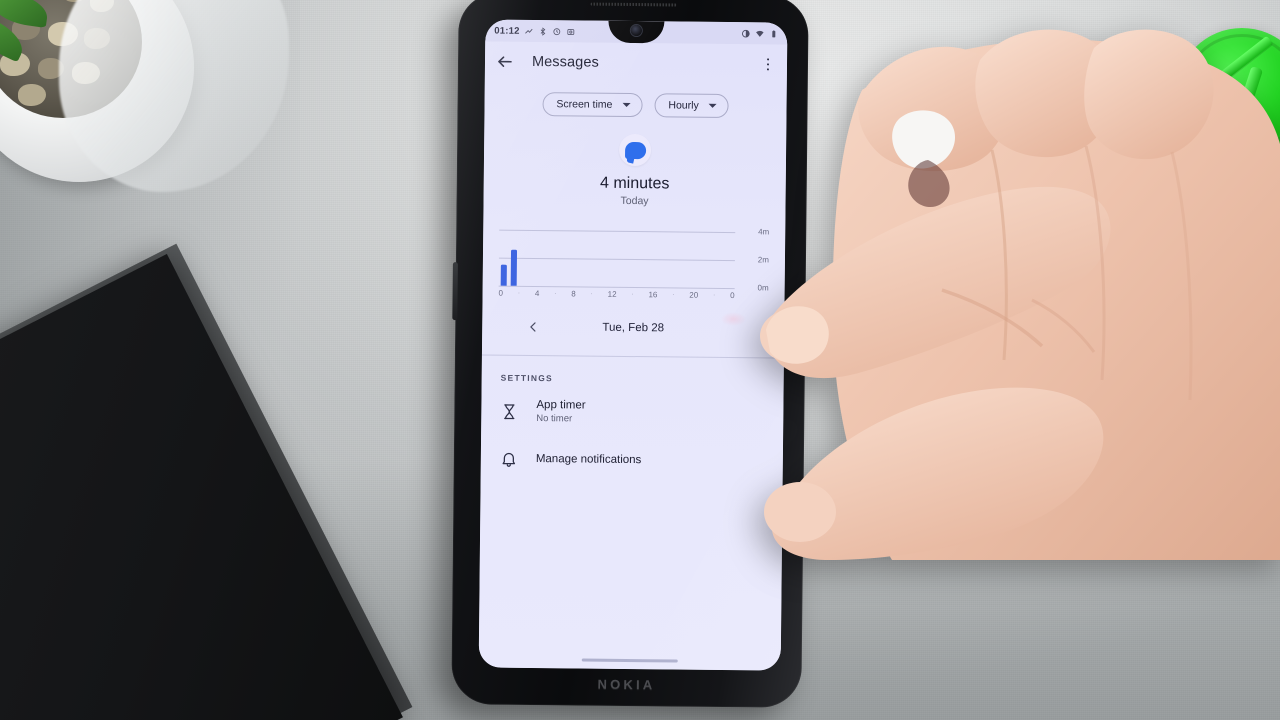 This screenshot has height=720, width=1280. What do you see at coordinates (543, 31) in the screenshot?
I see `bluetooth-icon` at bounding box center [543, 31].